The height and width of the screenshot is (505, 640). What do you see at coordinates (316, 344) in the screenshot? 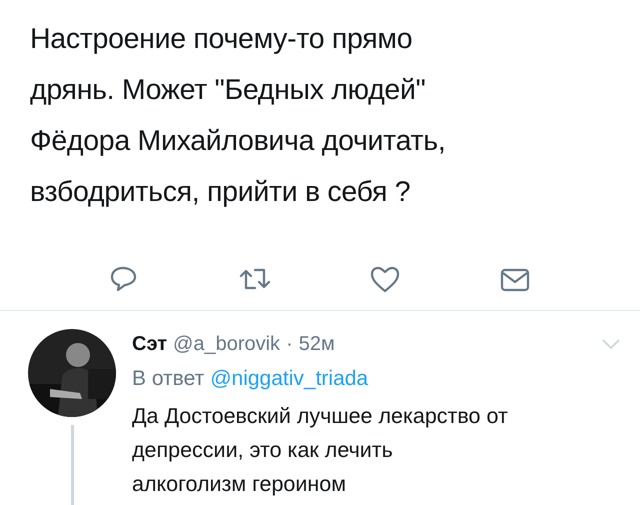
I see `timestamp: 52м` at bounding box center [316, 344].